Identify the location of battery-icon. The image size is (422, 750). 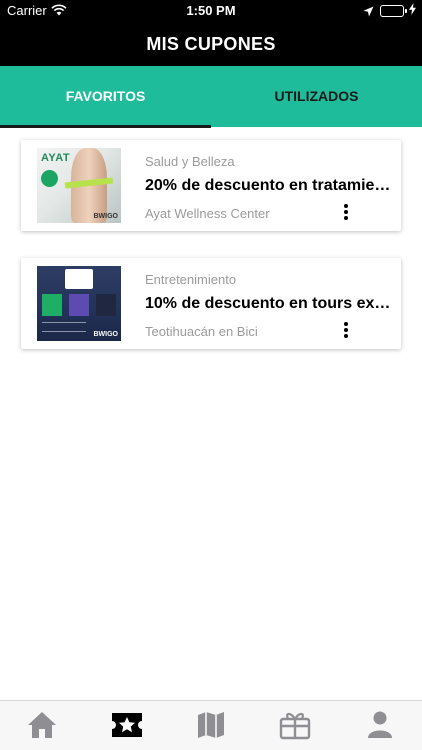
(392, 11).